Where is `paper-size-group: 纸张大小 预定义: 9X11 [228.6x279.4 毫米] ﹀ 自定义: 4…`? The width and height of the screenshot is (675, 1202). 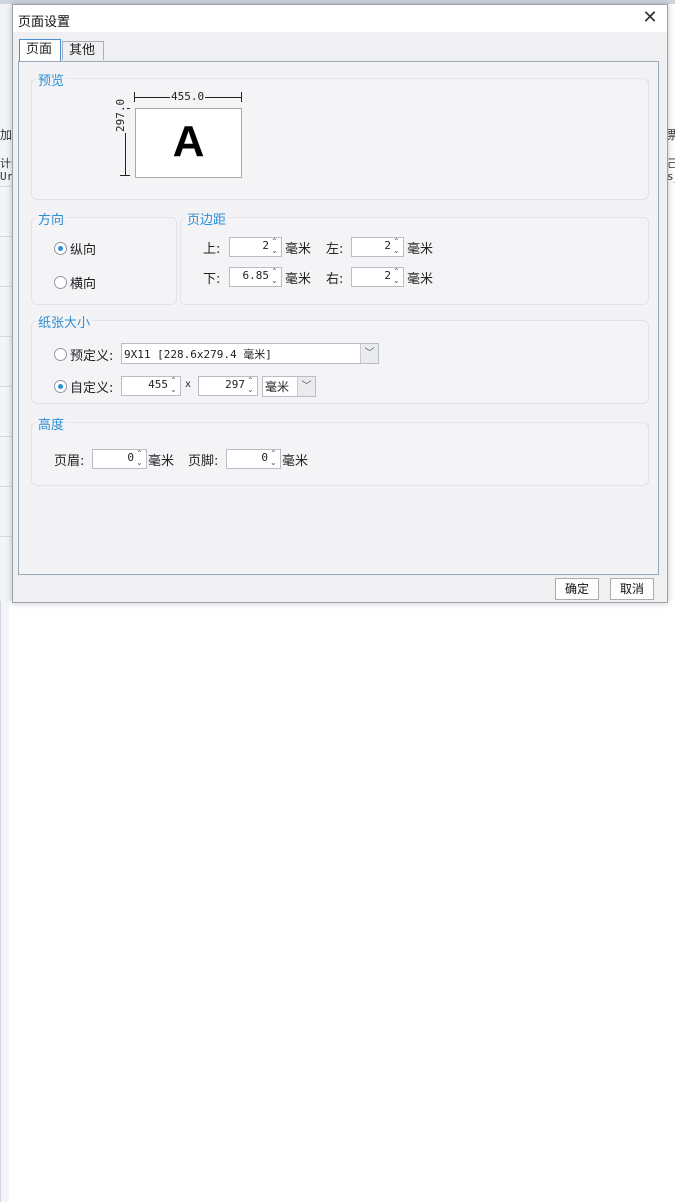
paper-size-group: 纸张大小 预定义: 9X11 [228.6x279.4 毫米] ﹀ 自定义: 4… is located at coordinates (340, 358).